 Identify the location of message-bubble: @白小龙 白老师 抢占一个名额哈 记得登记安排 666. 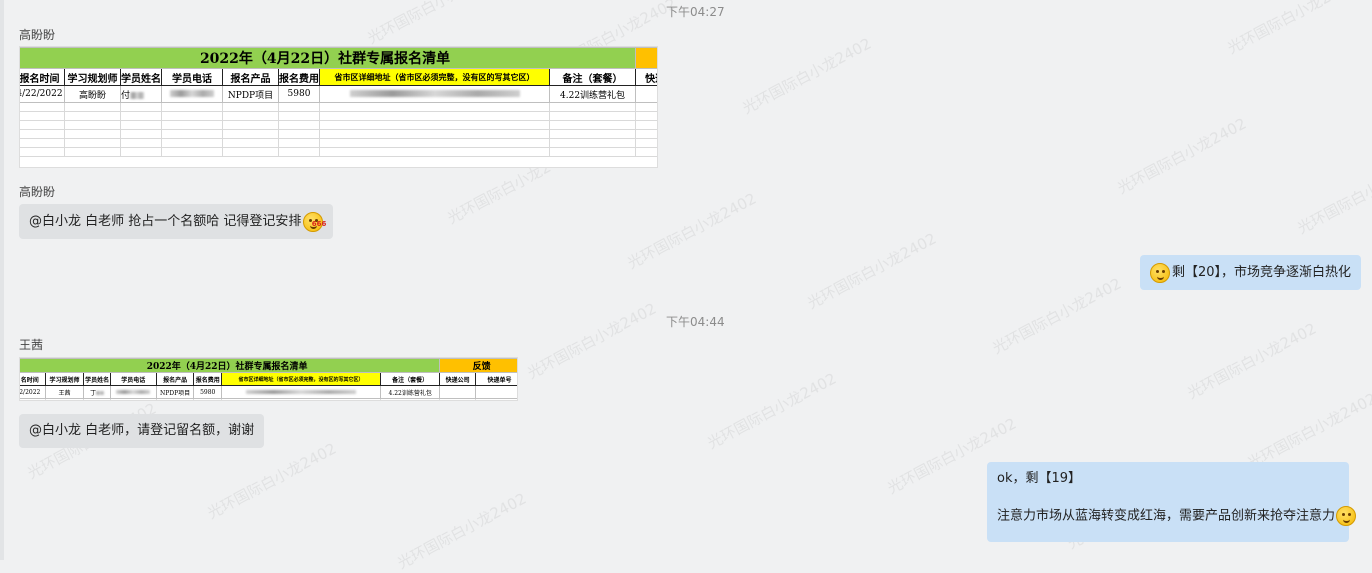
(176, 221).